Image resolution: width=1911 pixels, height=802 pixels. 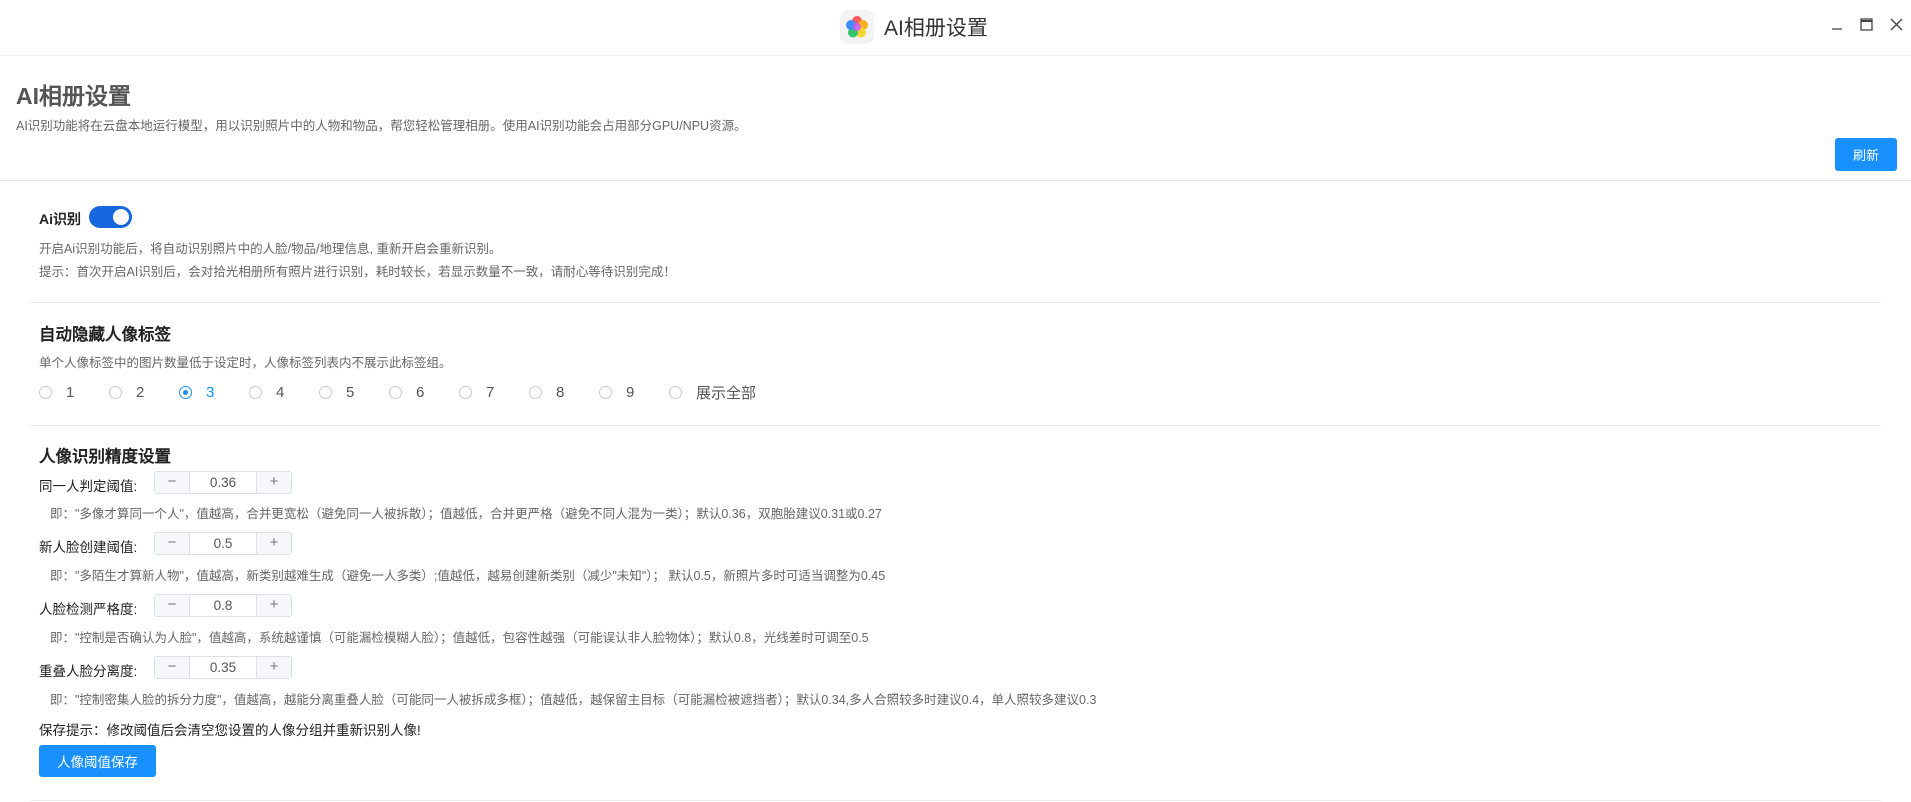 What do you see at coordinates (73, 96) in the screenshot?
I see `page-title: AI相册设置` at bounding box center [73, 96].